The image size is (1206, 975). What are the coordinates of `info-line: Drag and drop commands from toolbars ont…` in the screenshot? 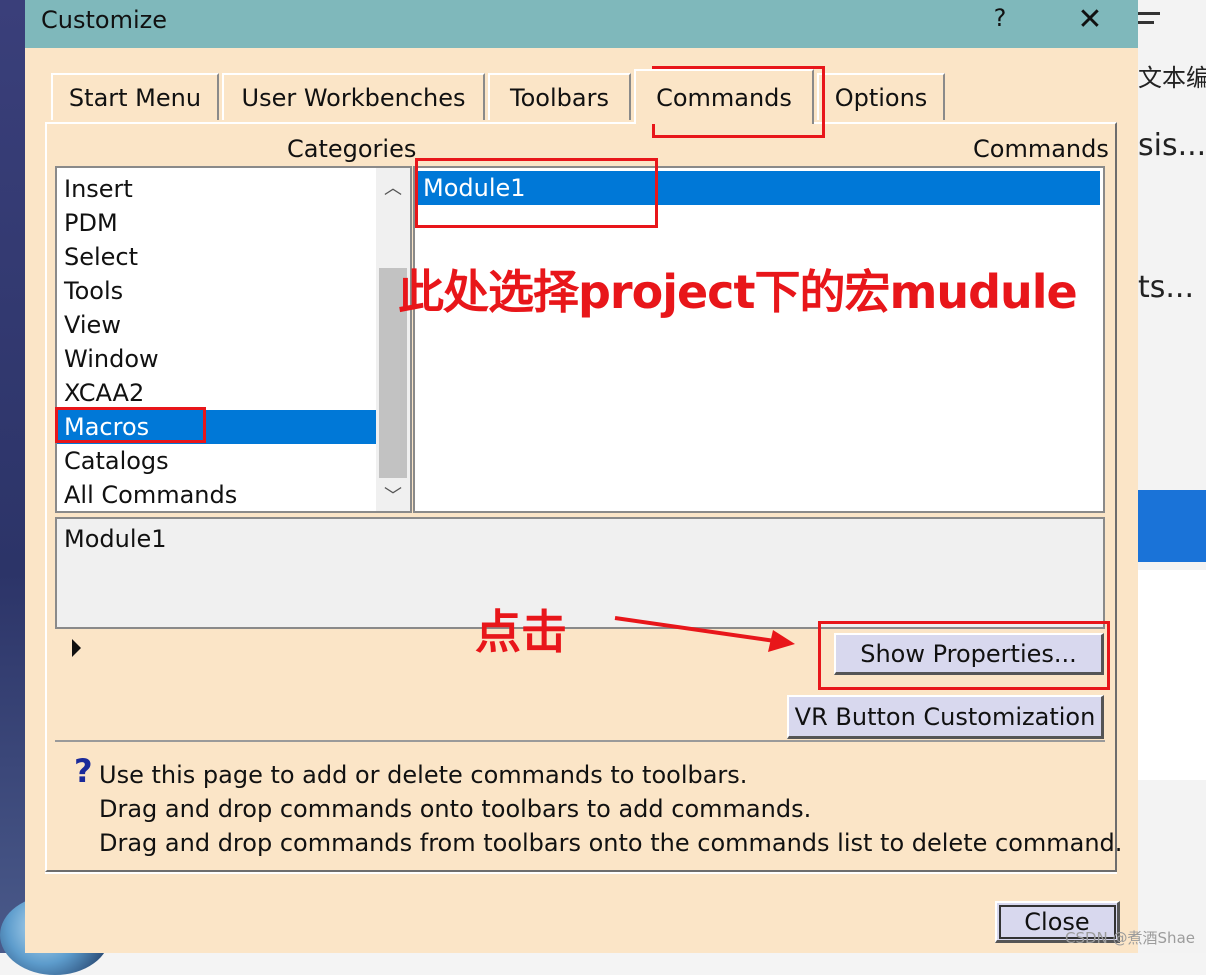 It's located at (611, 843).